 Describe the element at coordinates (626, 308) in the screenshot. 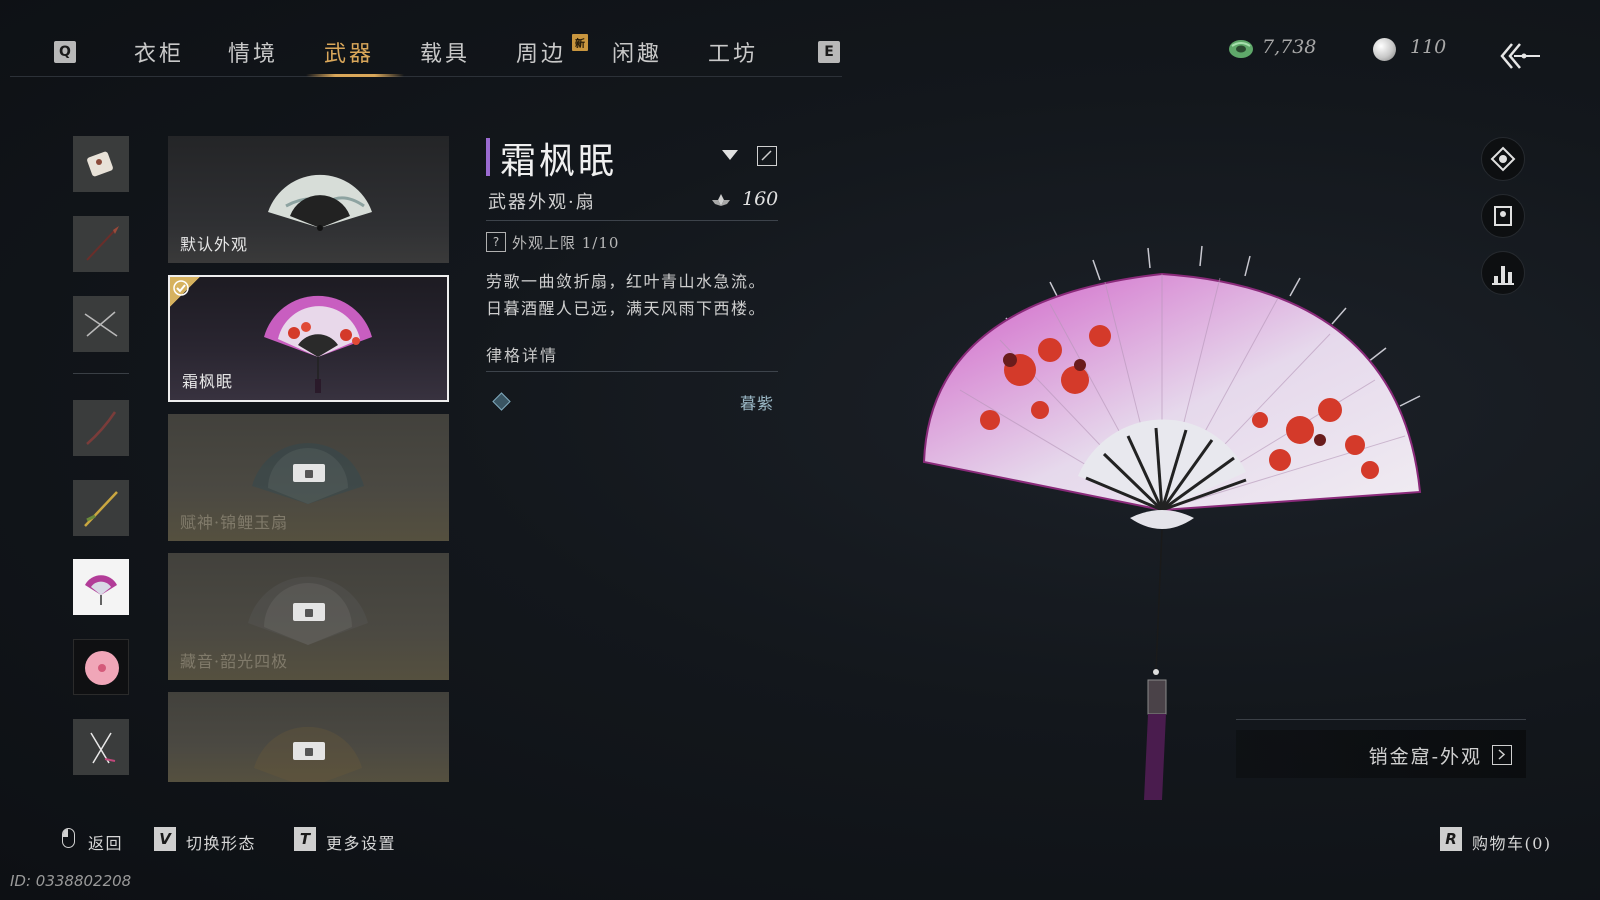

I see `description-line: 日暮酒醒人已远，满天风雨下西楼。` at that location.